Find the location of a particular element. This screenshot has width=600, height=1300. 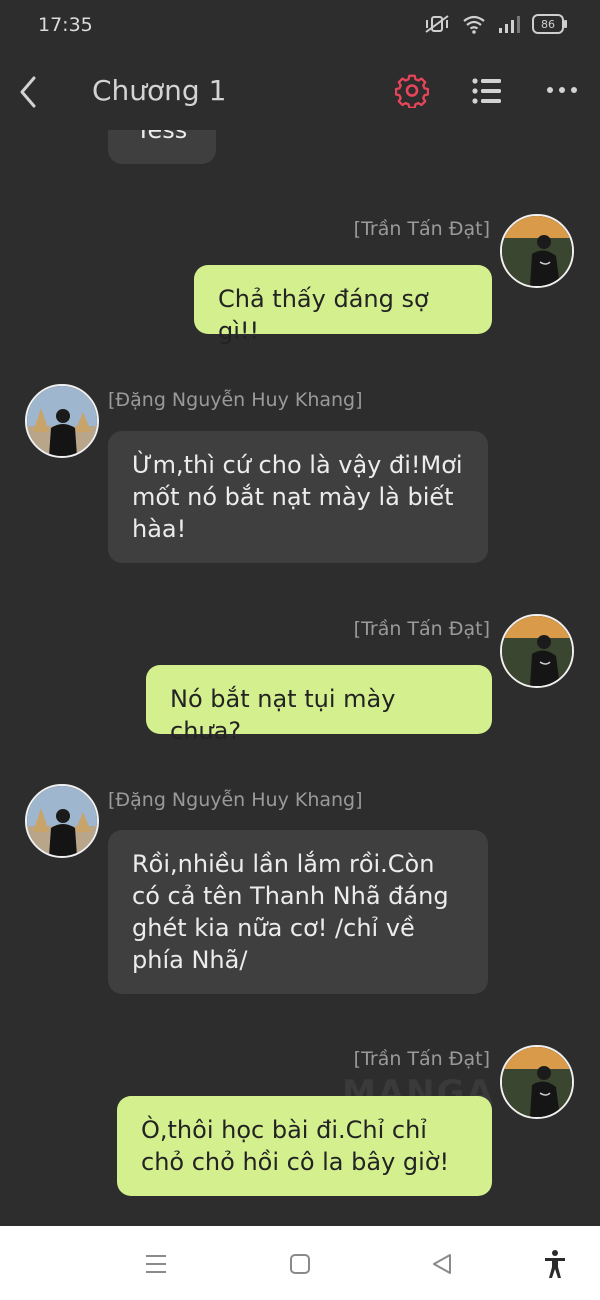

page-title: Chương 1 is located at coordinates (159, 90).